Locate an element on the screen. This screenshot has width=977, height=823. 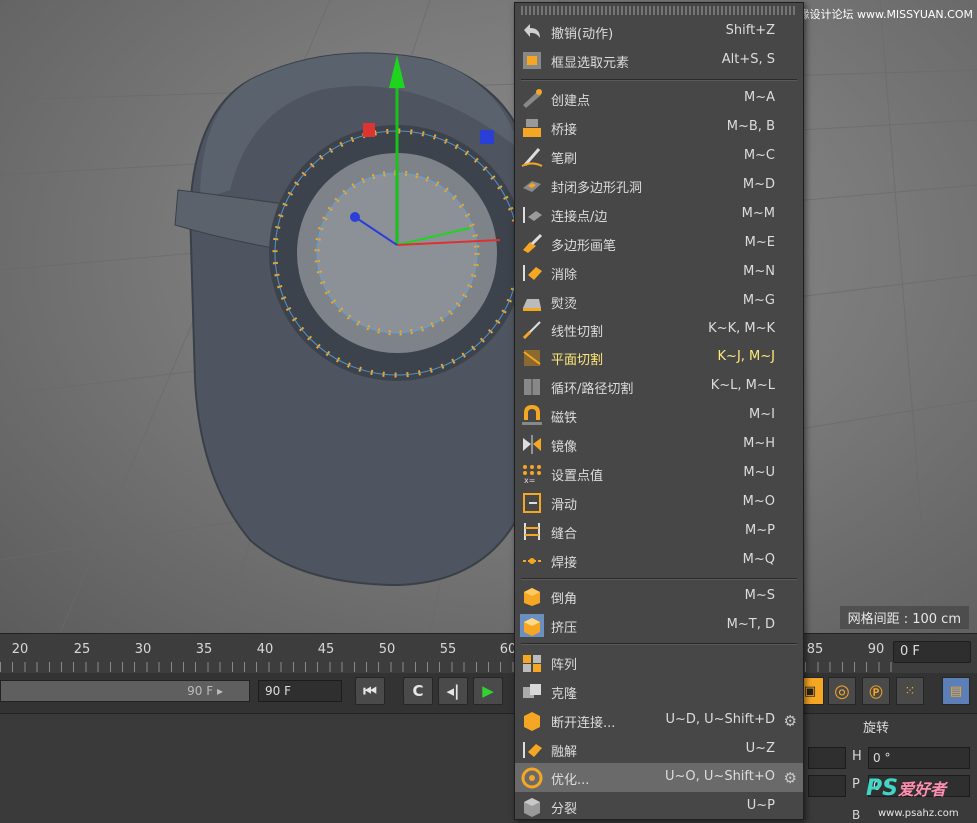
parameter-key-button: Ⓟ is located at coordinates (876, 691).